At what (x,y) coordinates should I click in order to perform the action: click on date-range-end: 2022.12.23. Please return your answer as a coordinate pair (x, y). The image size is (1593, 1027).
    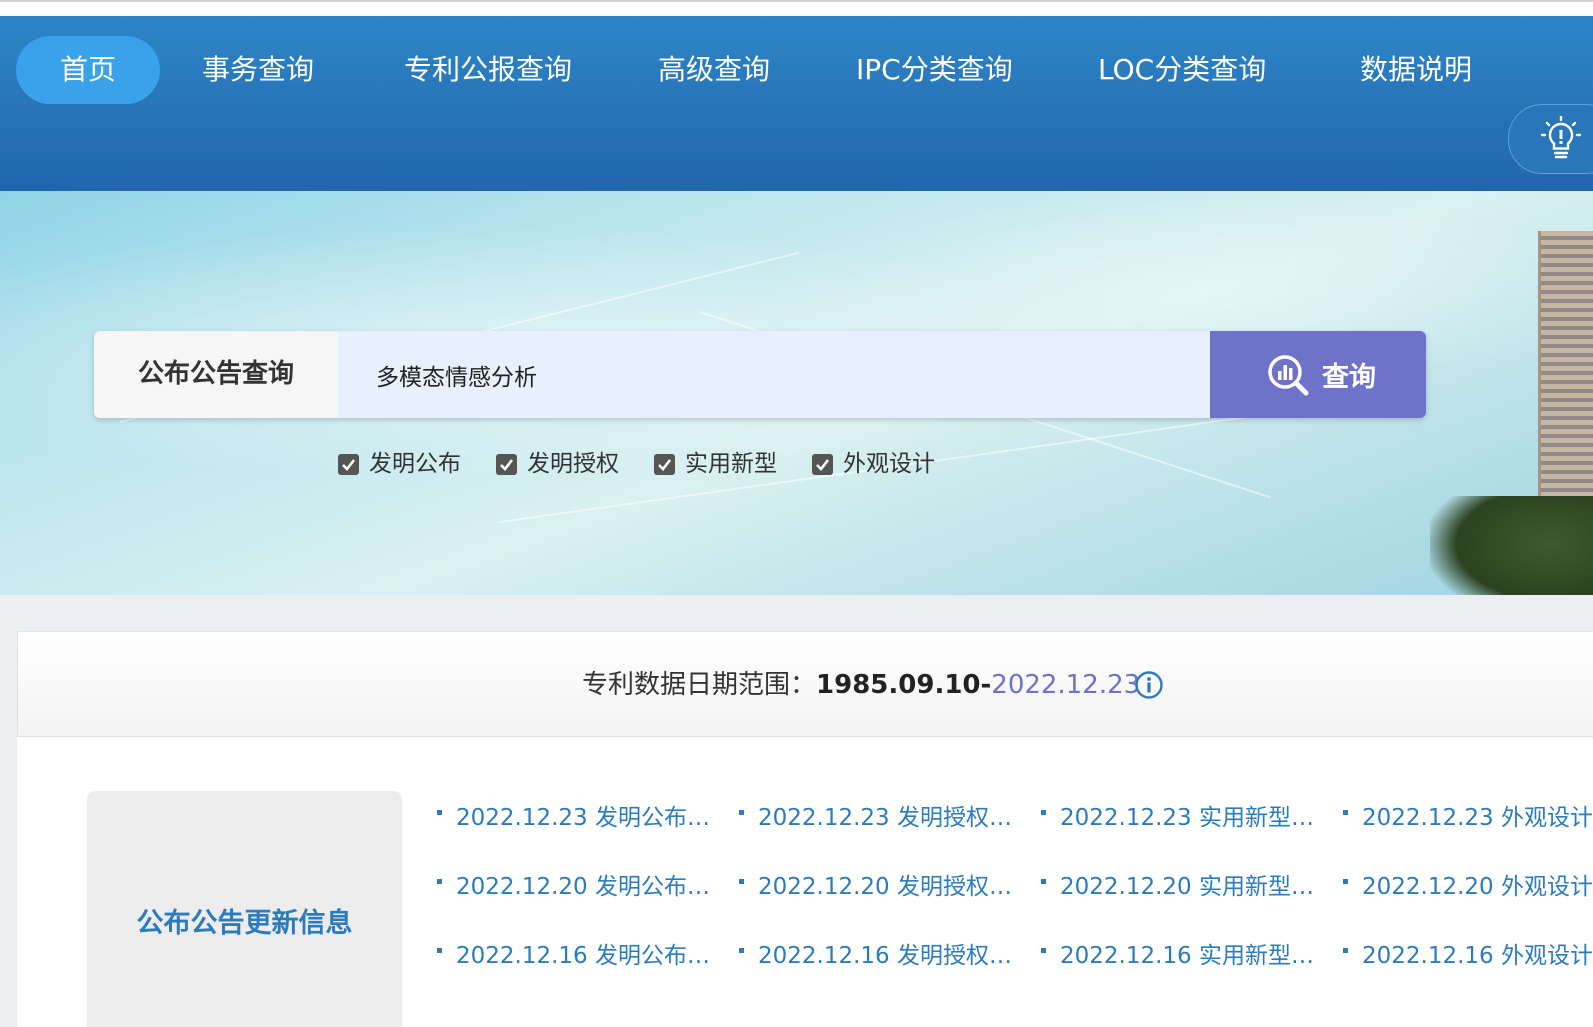
    Looking at the image, I should click on (1066, 685).